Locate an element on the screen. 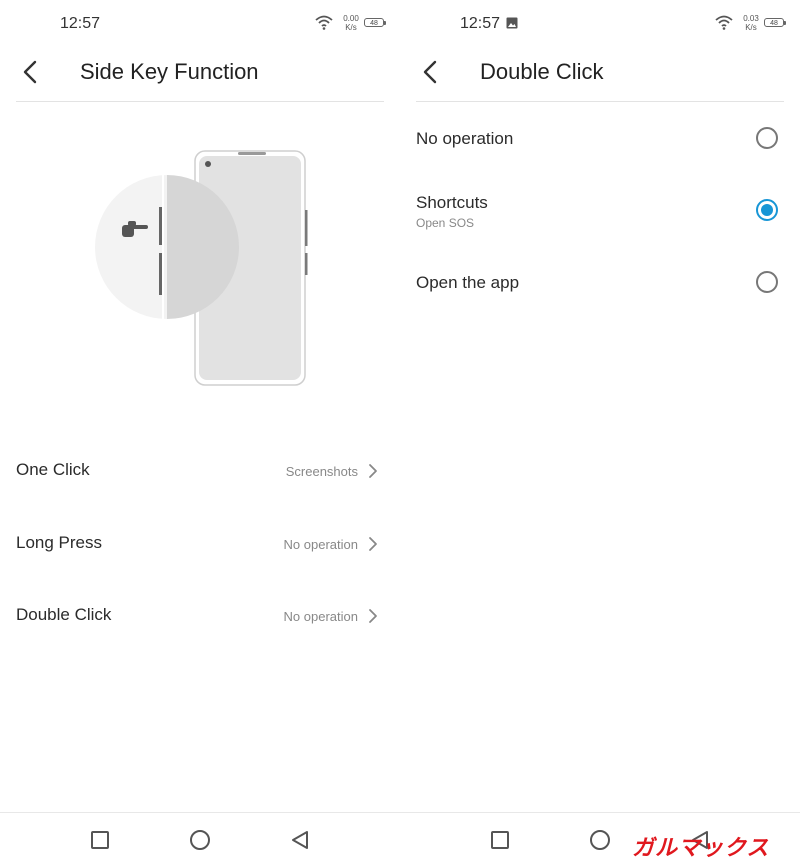  navigation-bar is located at coordinates (200, 839).